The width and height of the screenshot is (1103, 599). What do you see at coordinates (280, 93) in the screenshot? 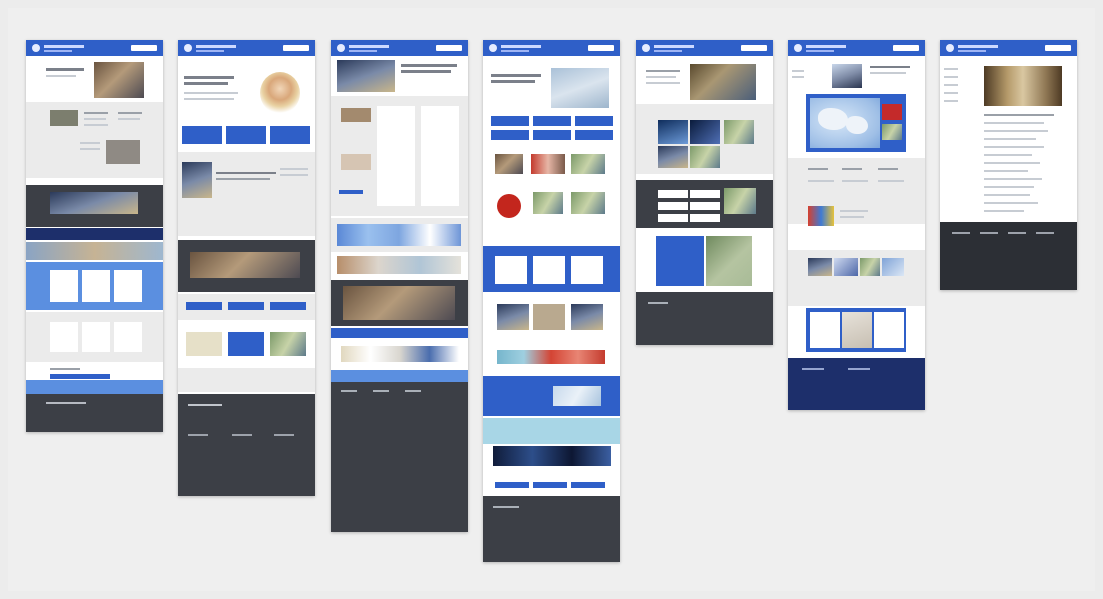
I see `portrait-image` at bounding box center [280, 93].